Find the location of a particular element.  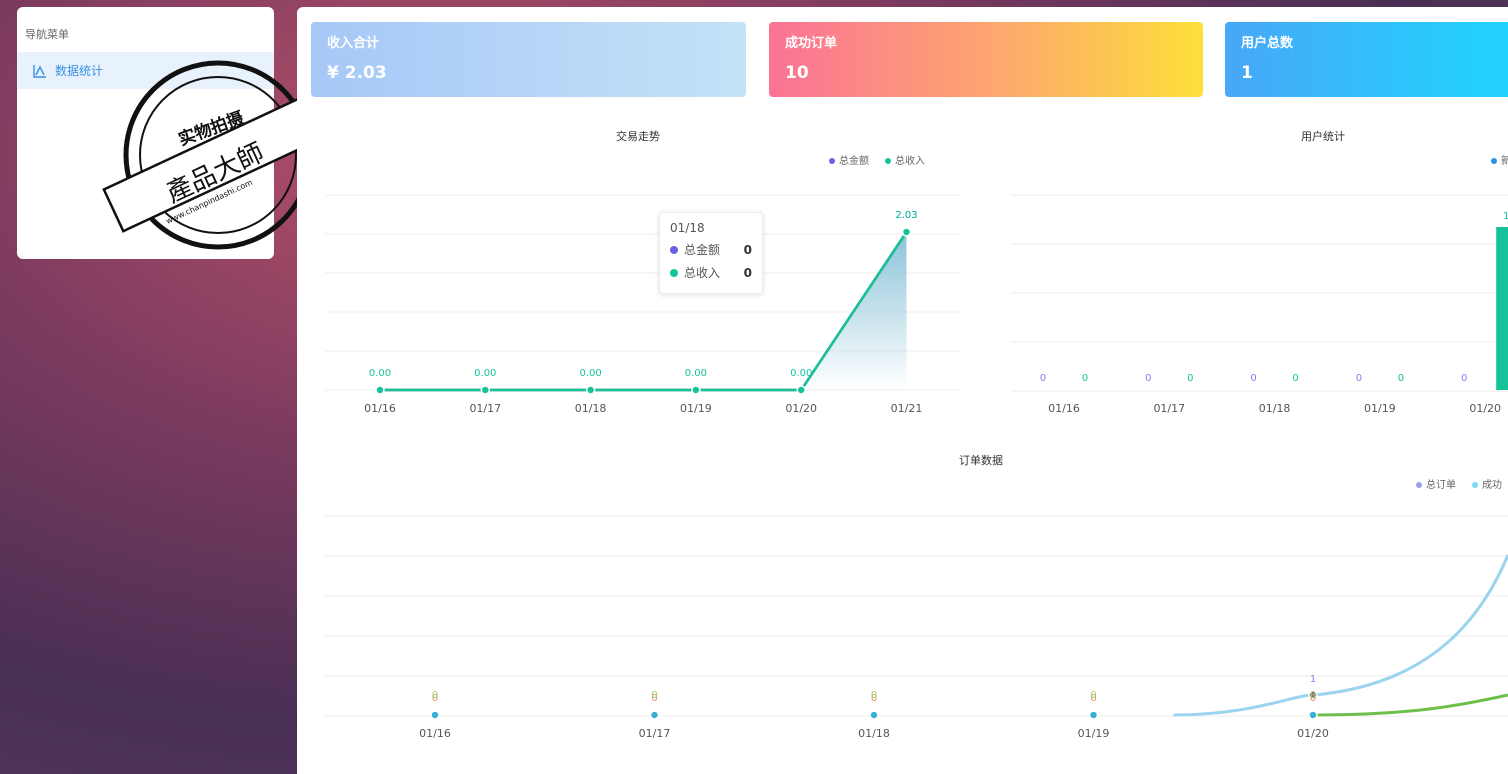

tooltip-row: 总金额 0 is located at coordinates (711, 249).